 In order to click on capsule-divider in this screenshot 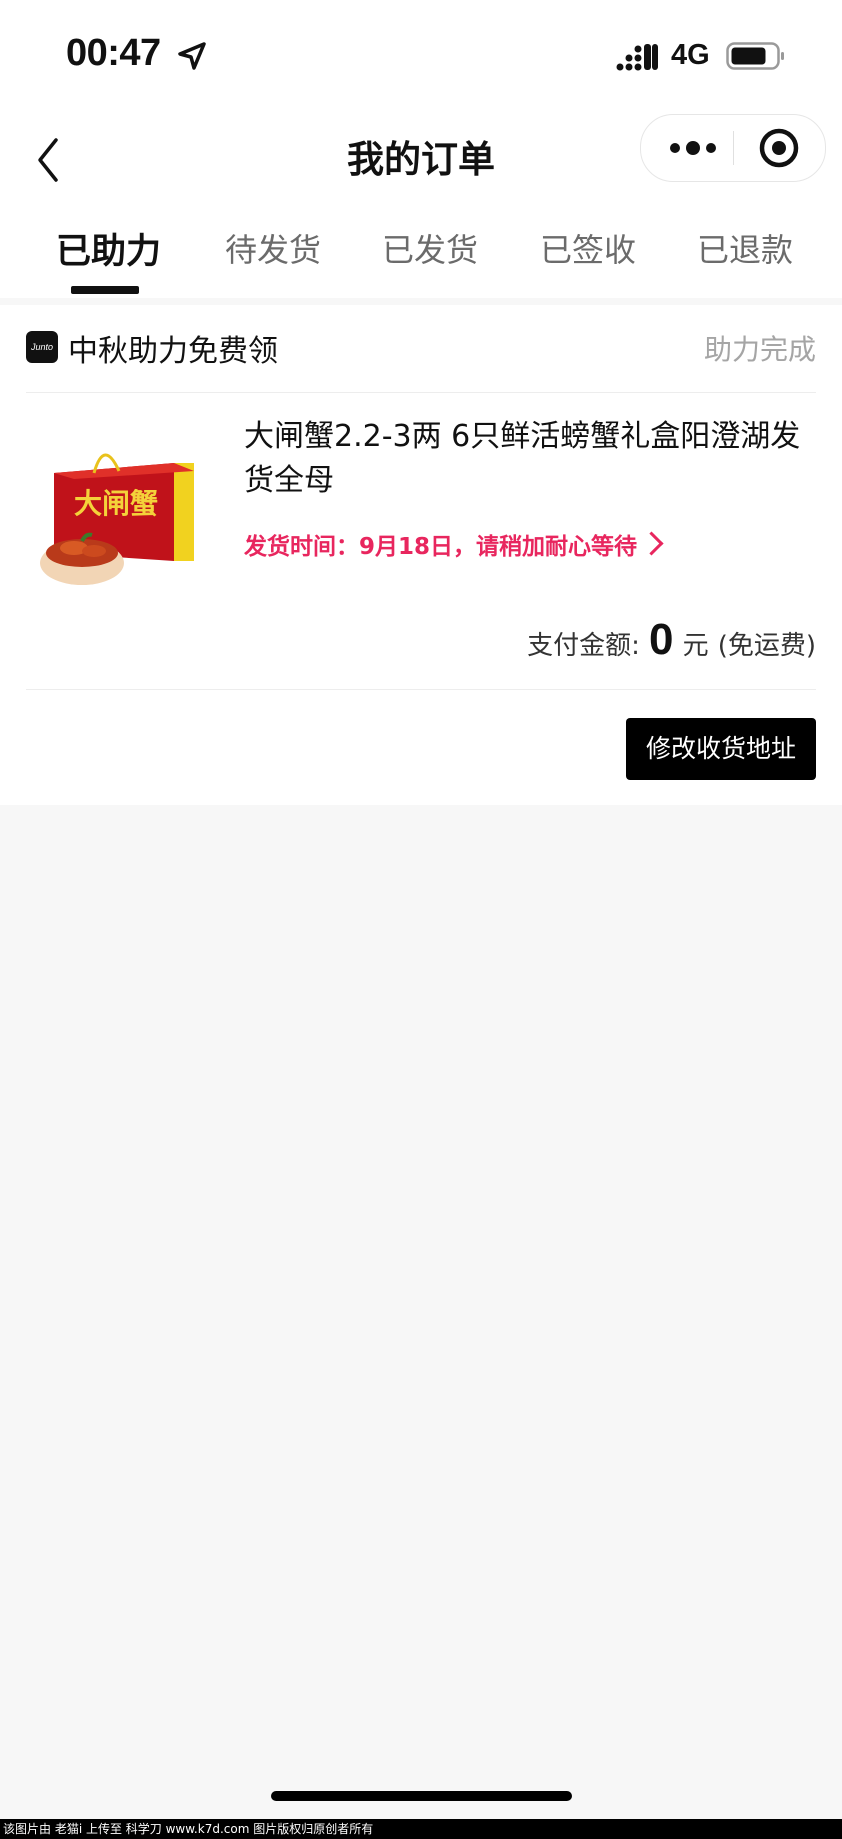, I will do `click(733, 148)`.